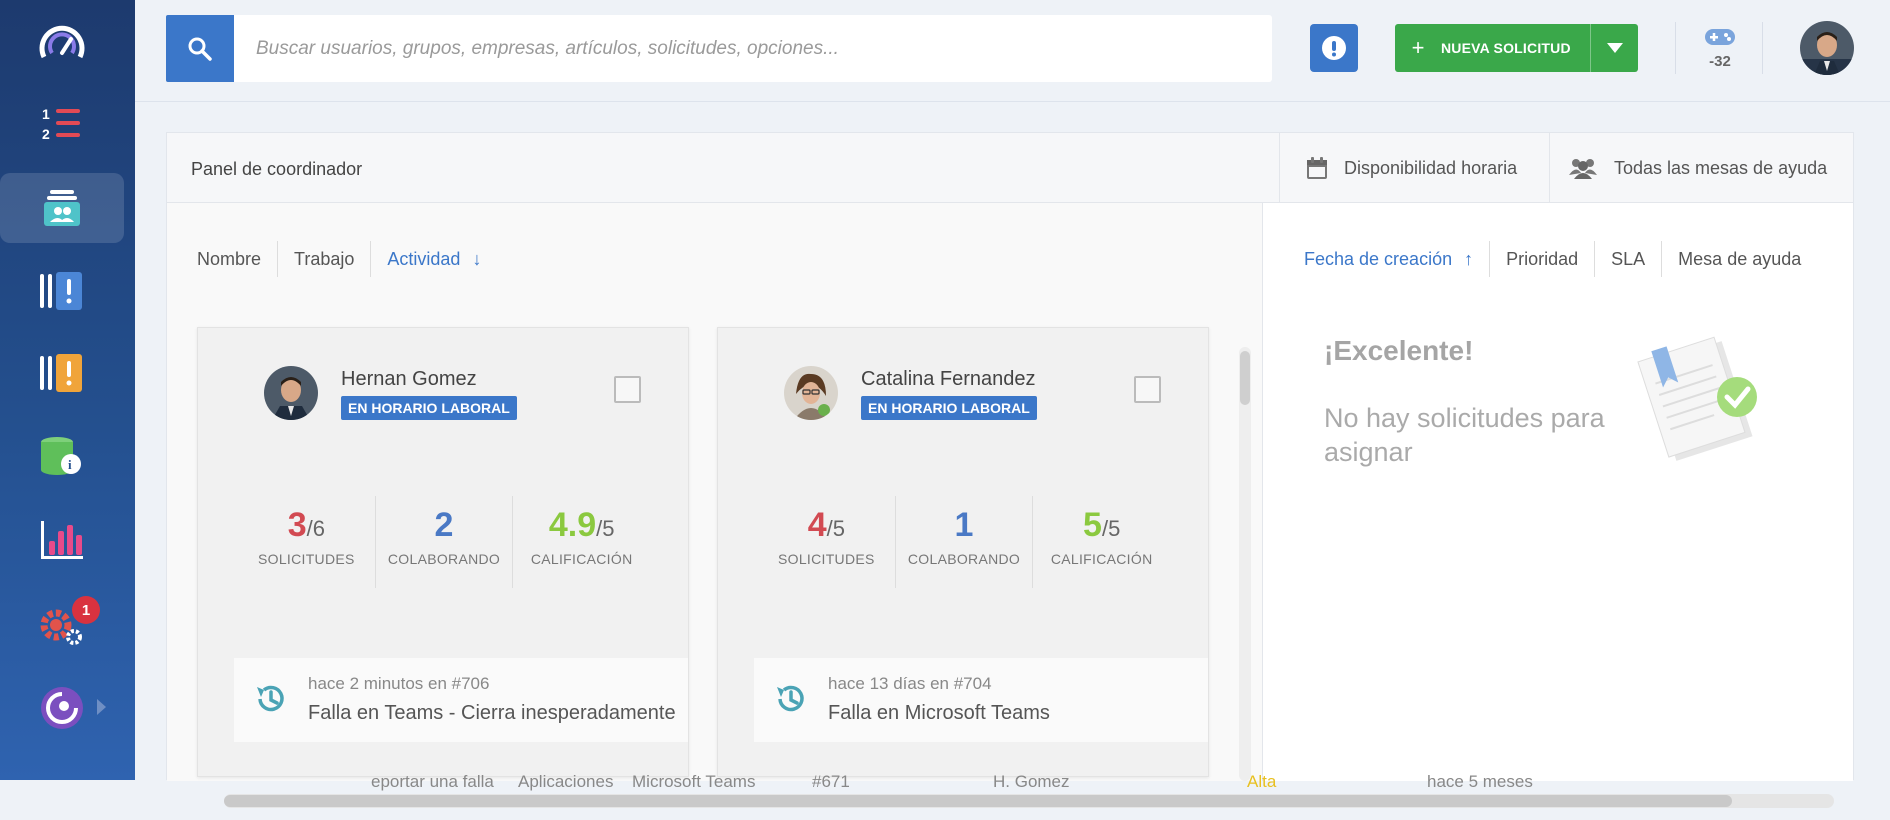 The height and width of the screenshot is (820, 1890). I want to click on page-title: Panel de coordinador, so click(277, 169).